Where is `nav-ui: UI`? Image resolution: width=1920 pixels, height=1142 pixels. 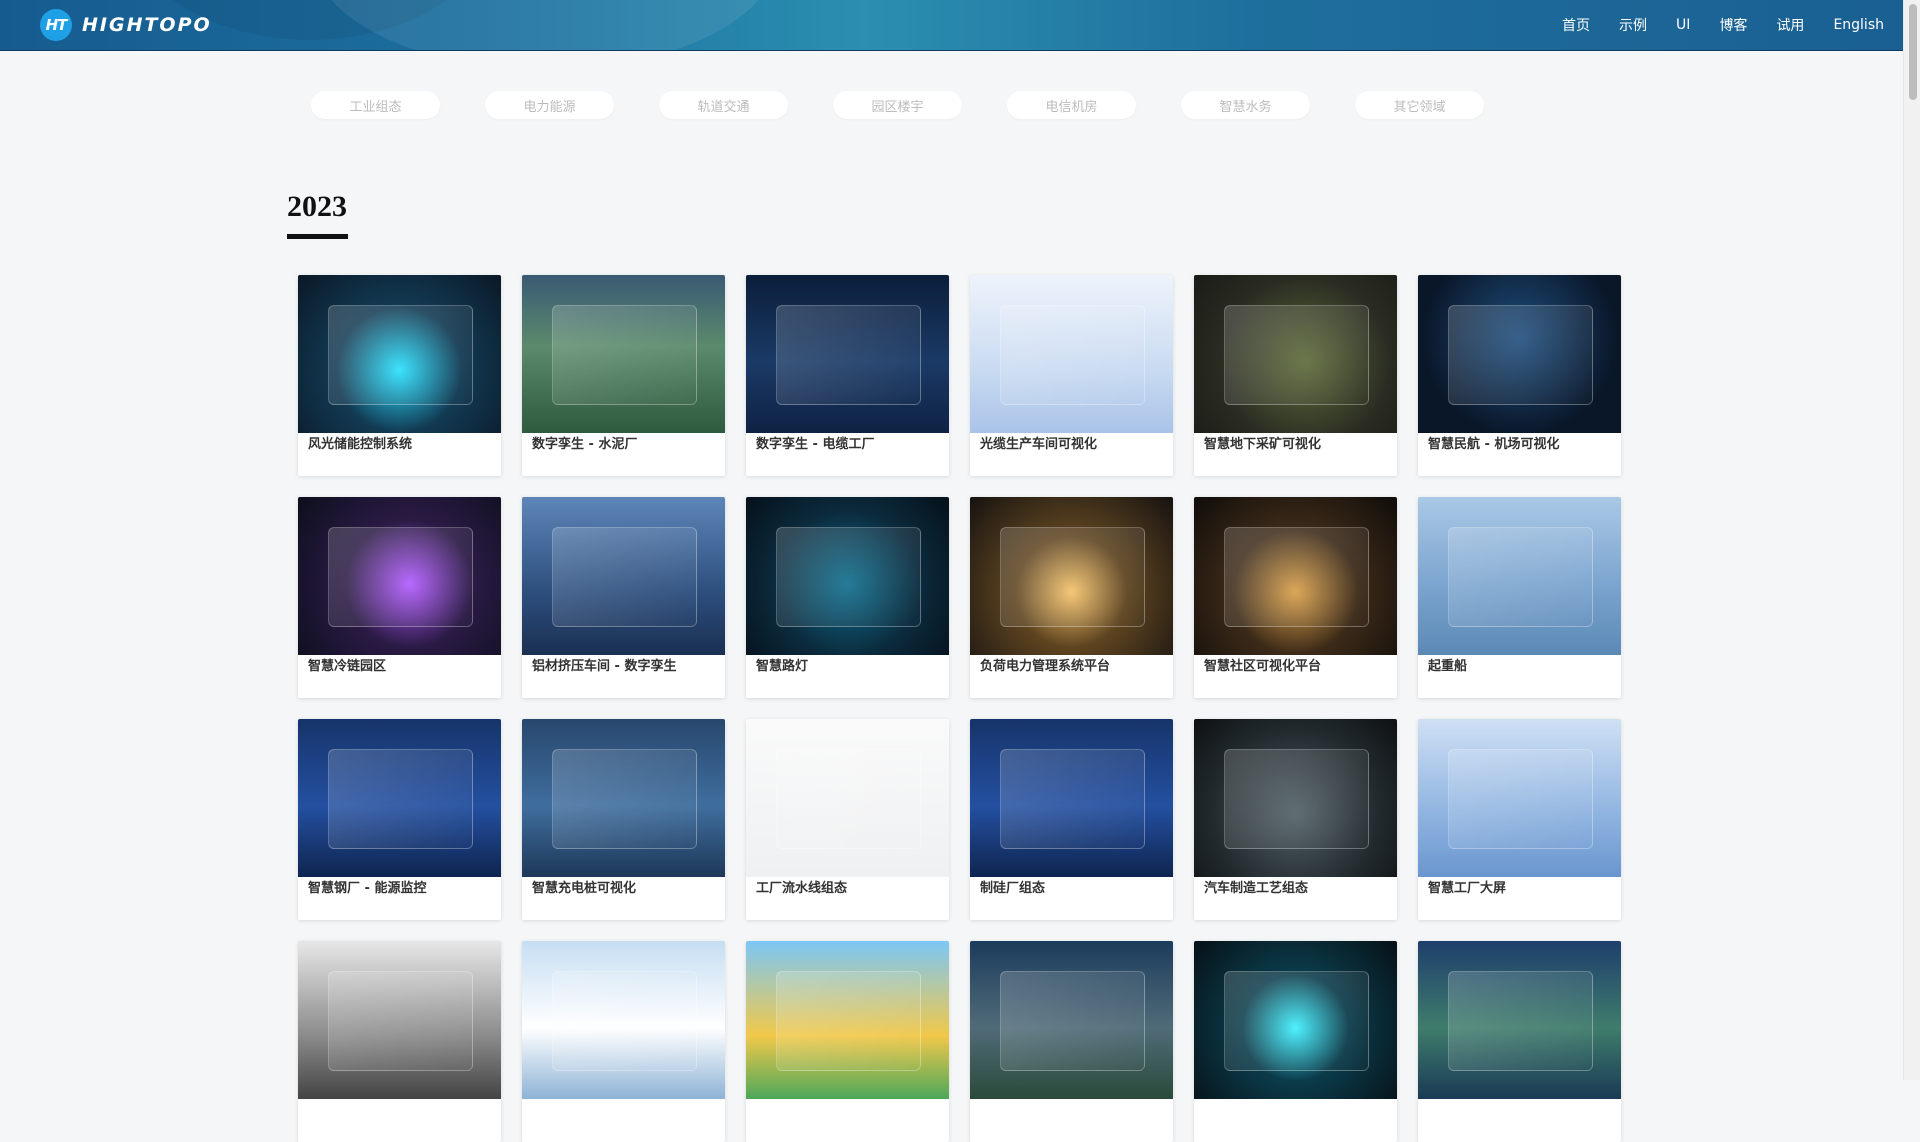
nav-ui: UI is located at coordinates (1683, 25).